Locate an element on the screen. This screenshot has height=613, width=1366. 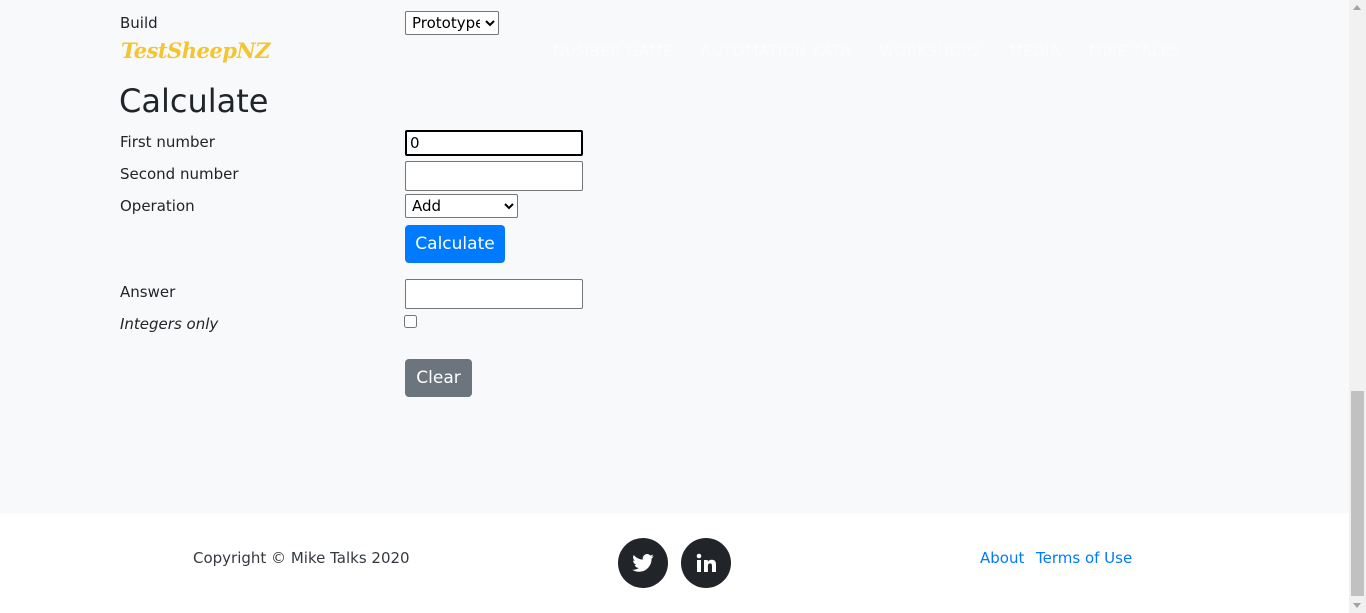
brand-logo: TestSheepNZ is located at coordinates (195, 50).